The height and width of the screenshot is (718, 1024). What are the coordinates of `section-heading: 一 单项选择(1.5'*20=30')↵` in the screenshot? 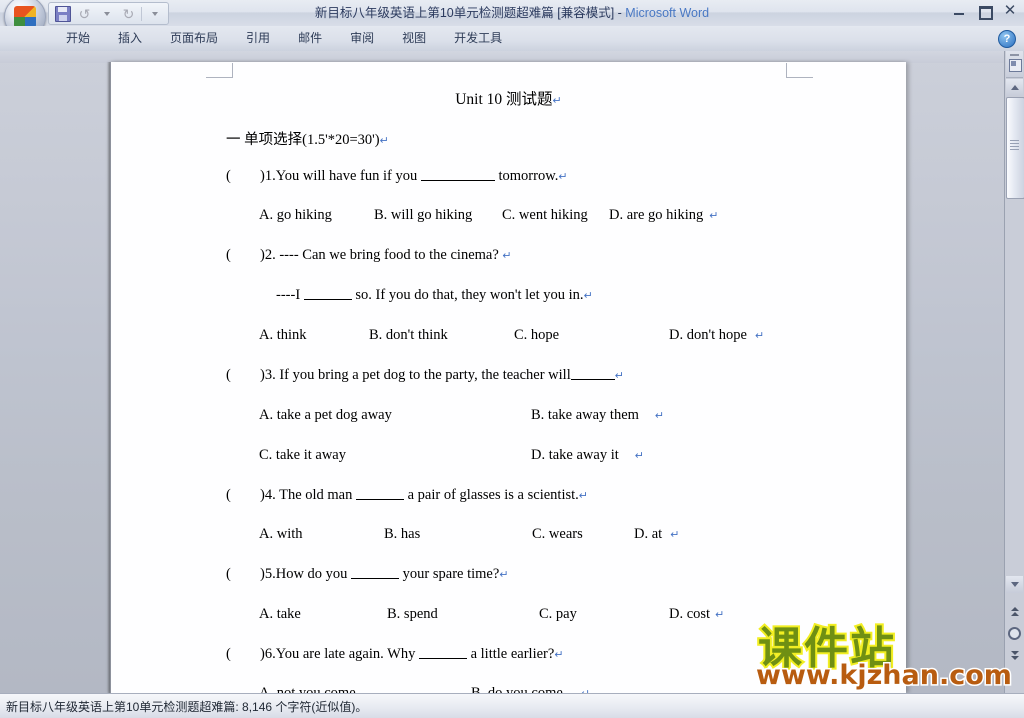 It's located at (307, 138).